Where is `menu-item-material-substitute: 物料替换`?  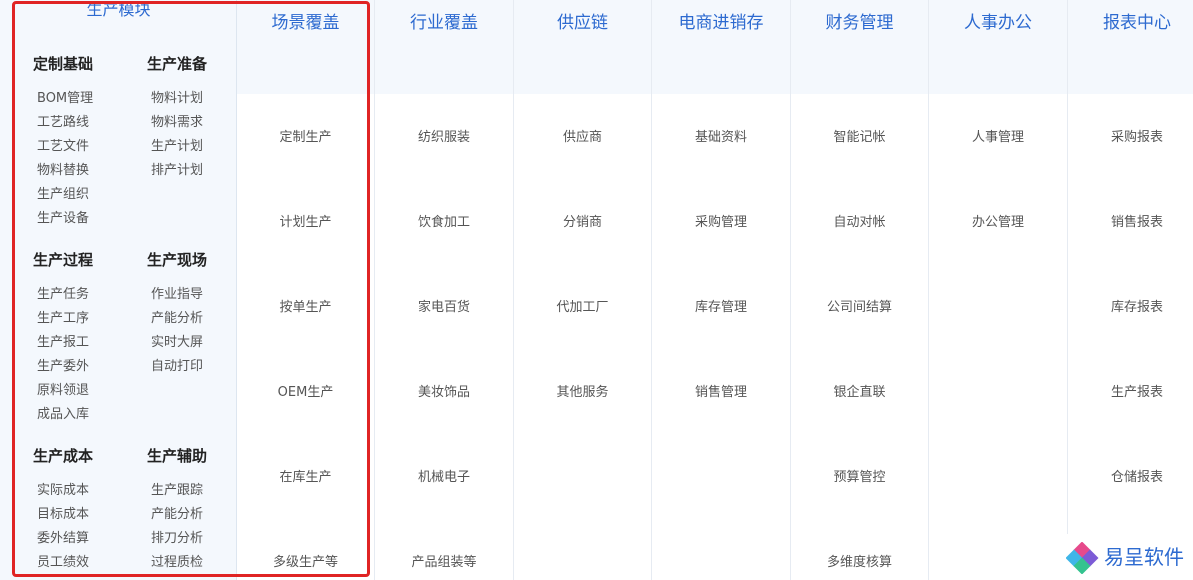
menu-item-material-substitute: 物料替换 is located at coordinates (82, 171).